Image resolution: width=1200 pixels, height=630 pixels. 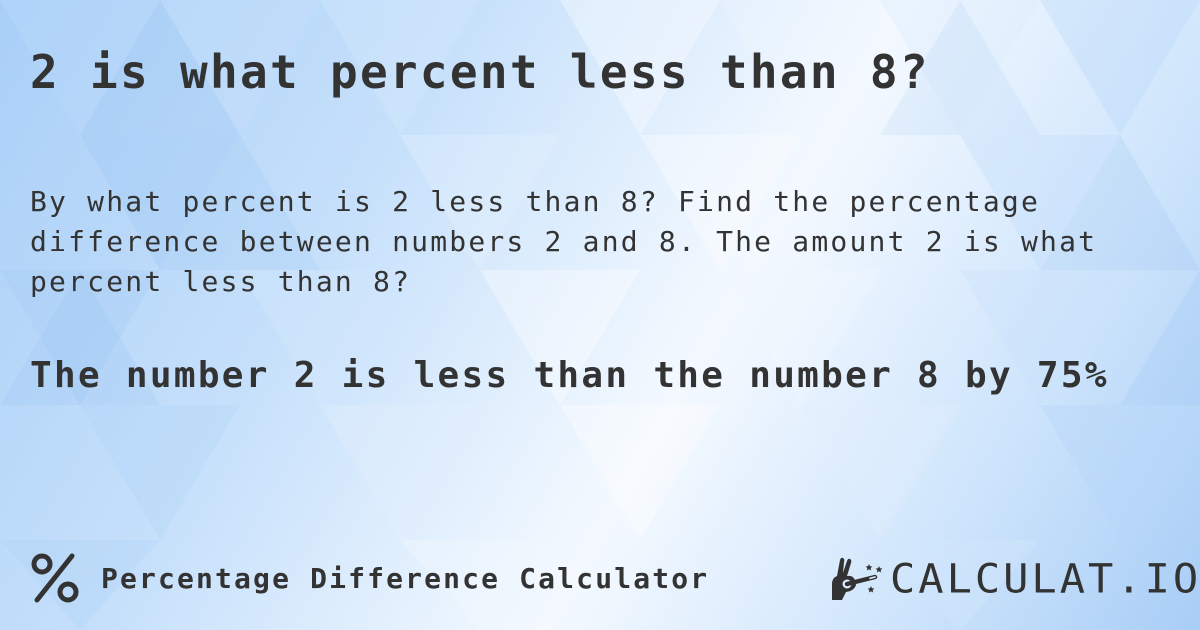 I want to click on hand-magic-wand-icon, so click(x=857, y=578).